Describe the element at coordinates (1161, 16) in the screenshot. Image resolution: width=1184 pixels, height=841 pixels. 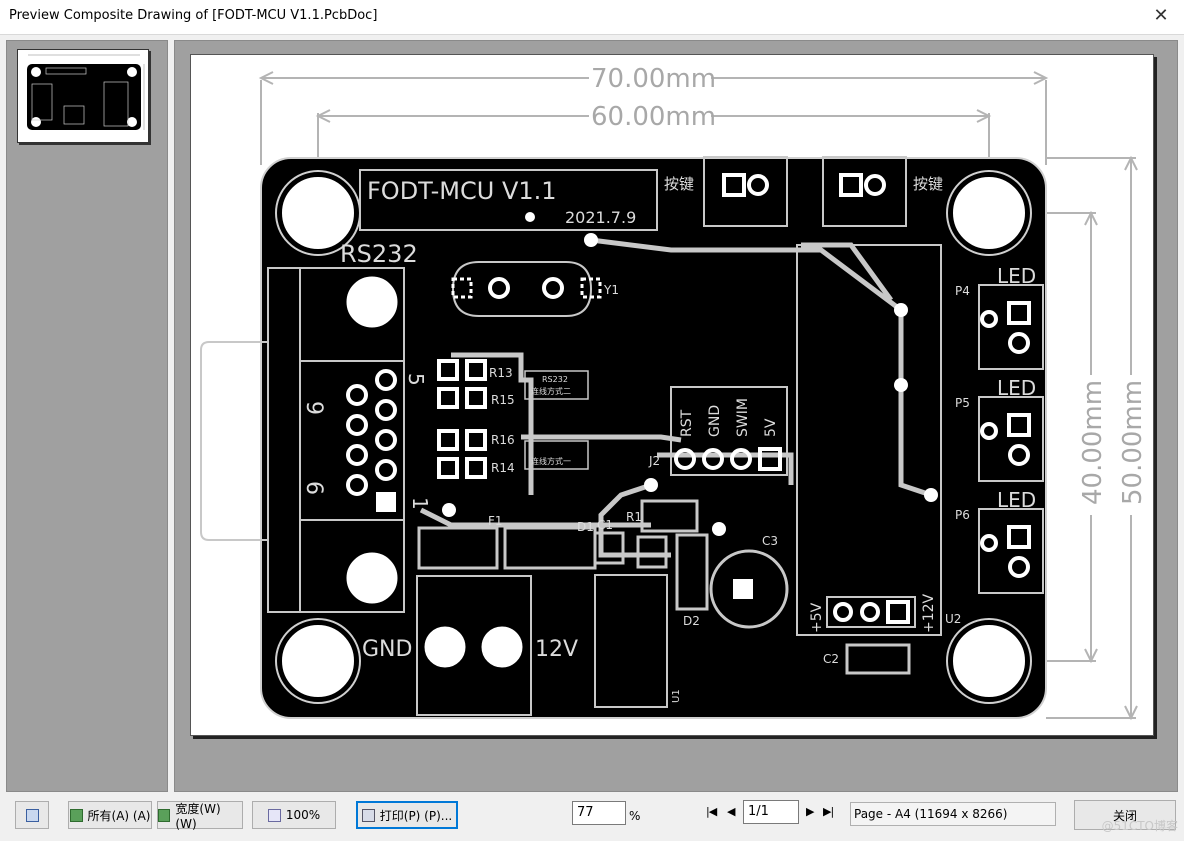
I see `close-icon: ✕` at that location.